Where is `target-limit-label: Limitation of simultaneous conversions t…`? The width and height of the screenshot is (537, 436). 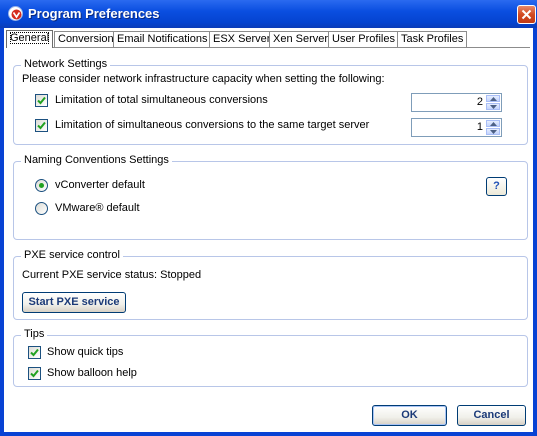
target-limit-label: Limitation of simultaneous conversions t… is located at coordinates (212, 125).